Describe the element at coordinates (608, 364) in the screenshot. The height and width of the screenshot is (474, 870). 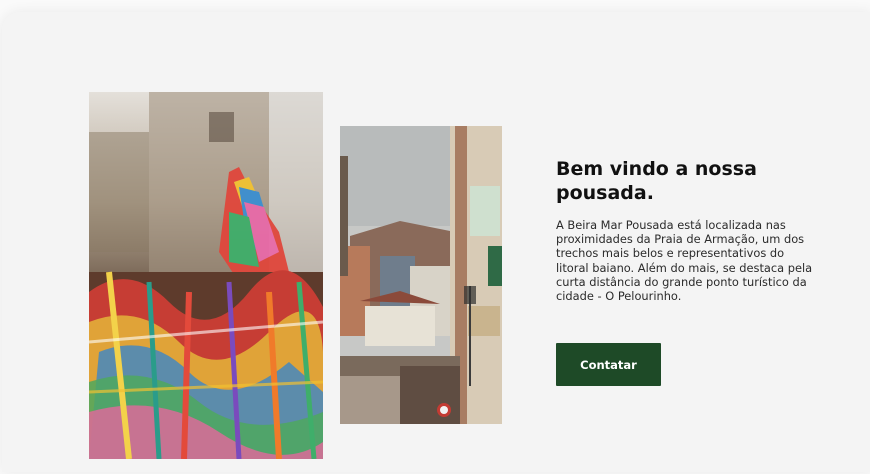
I see `contact-button: Contatar` at that location.